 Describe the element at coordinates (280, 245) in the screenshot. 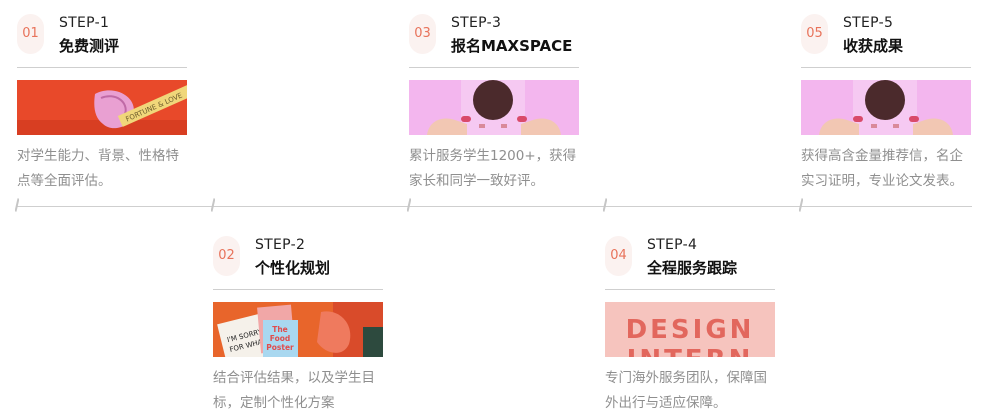

I see `step-code: STEP-2` at that location.